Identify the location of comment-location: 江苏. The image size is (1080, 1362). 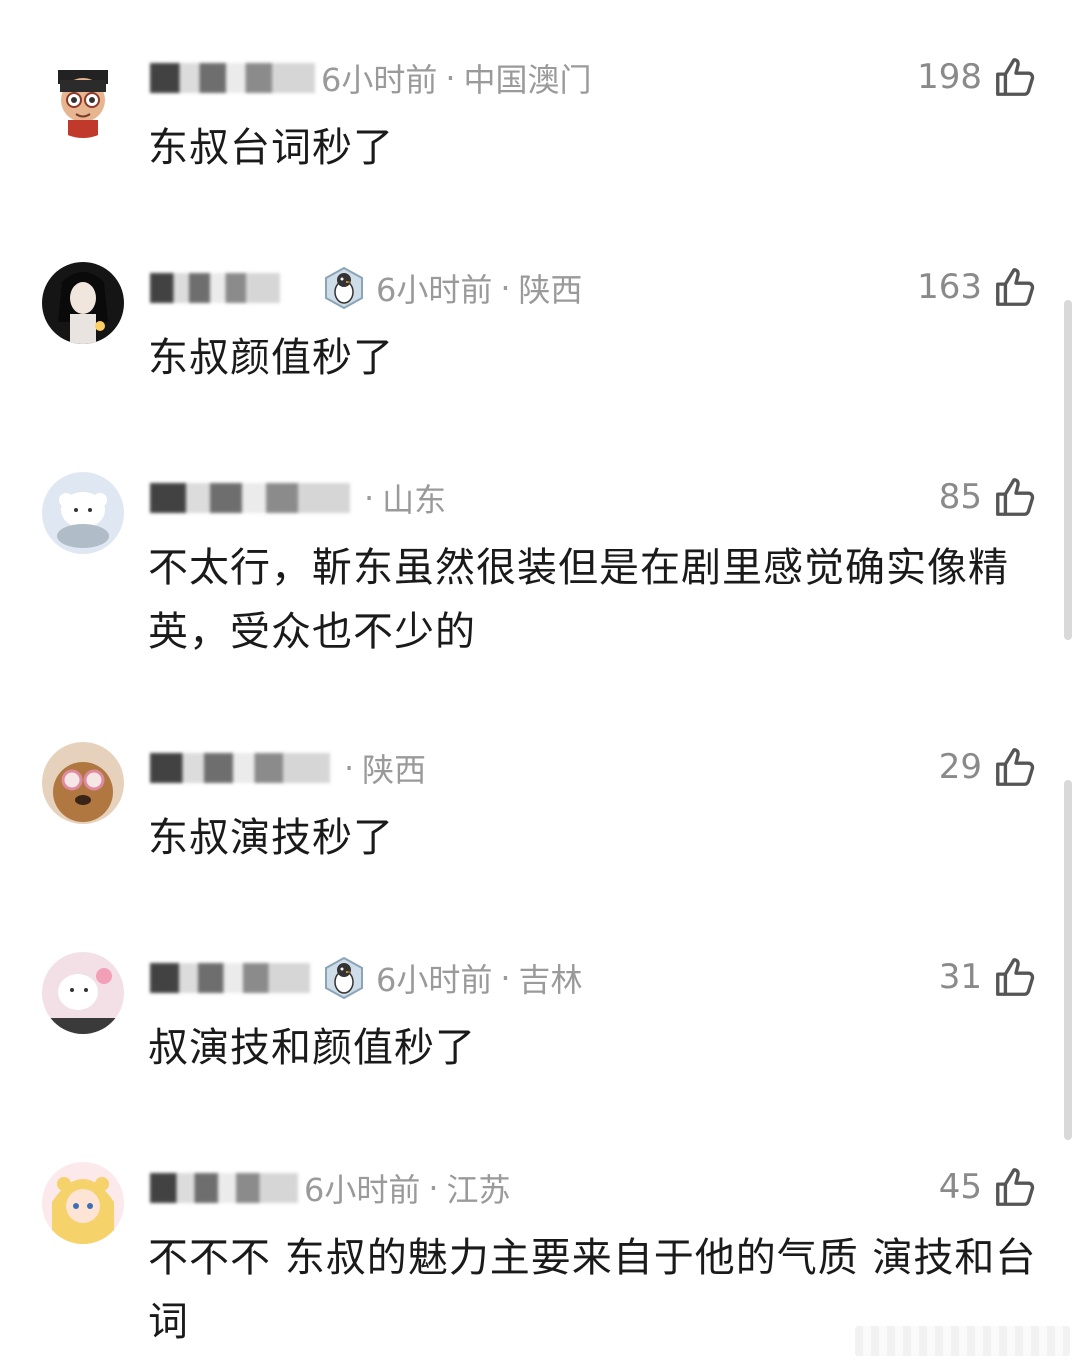
(478, 1190).